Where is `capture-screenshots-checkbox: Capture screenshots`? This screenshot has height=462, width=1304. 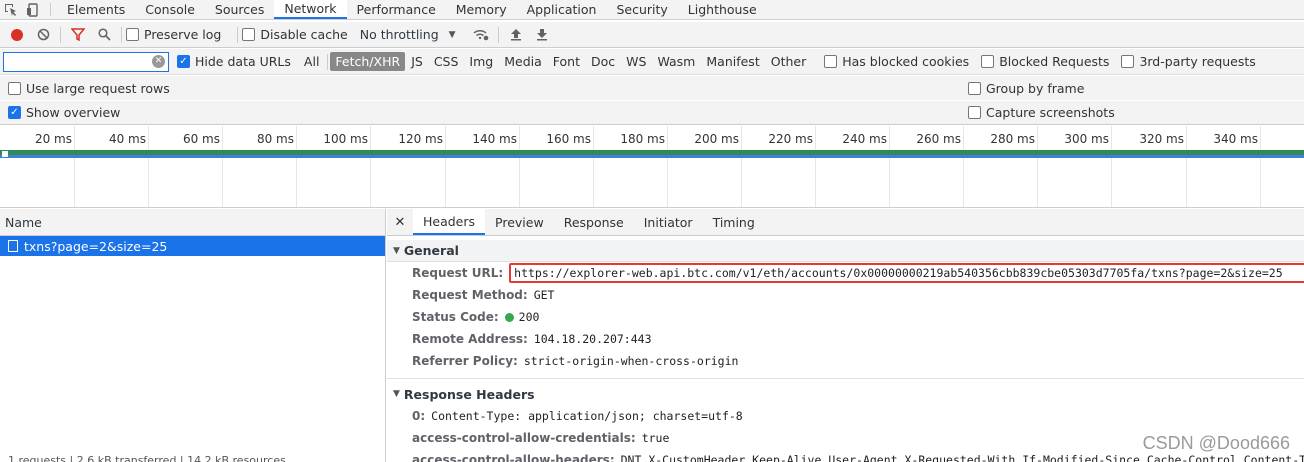
capture-screenshots-checkbox: Capture screenshots is located at coordinates (1041, 112).